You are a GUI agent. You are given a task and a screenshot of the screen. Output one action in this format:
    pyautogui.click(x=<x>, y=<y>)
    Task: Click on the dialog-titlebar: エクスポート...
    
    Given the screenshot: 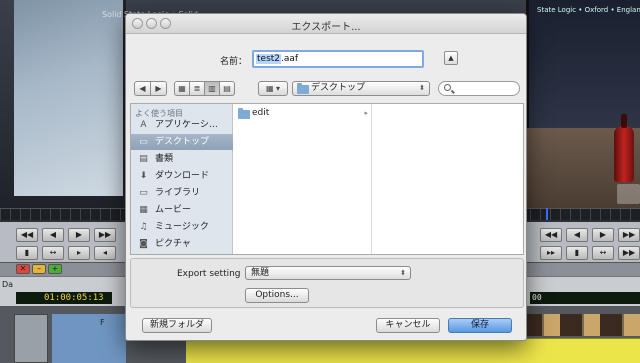 What is the action you would take?
    pyautogui.click(x=326, y=24)
    